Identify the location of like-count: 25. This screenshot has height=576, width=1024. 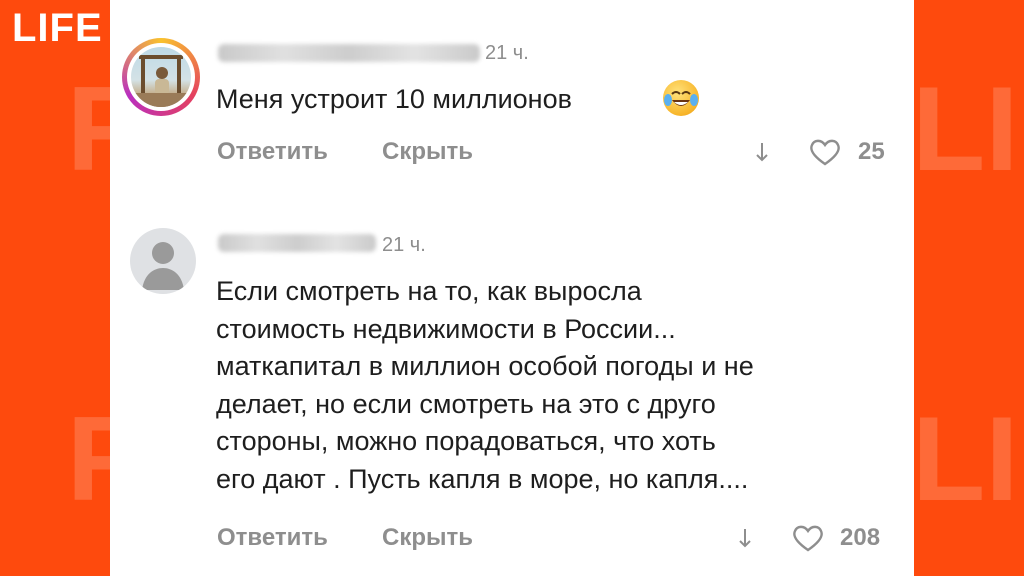
(871, 151).